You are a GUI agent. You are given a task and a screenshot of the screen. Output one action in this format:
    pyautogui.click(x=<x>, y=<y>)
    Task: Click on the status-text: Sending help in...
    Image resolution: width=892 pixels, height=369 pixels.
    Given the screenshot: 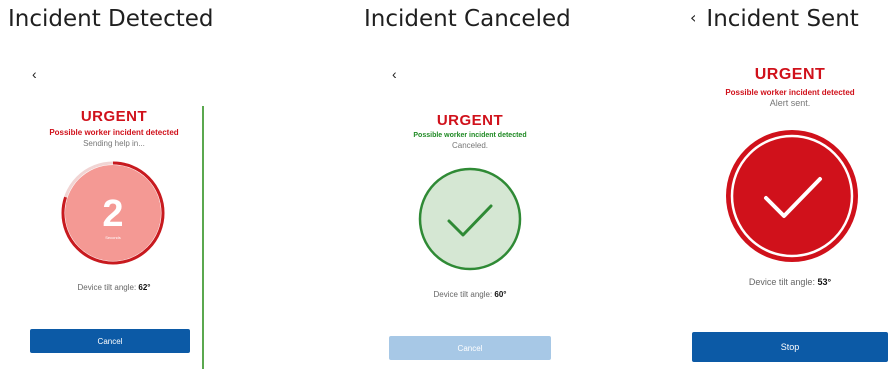 What is the action you would take?
    pyautogui.click(x=114, y=143)
    